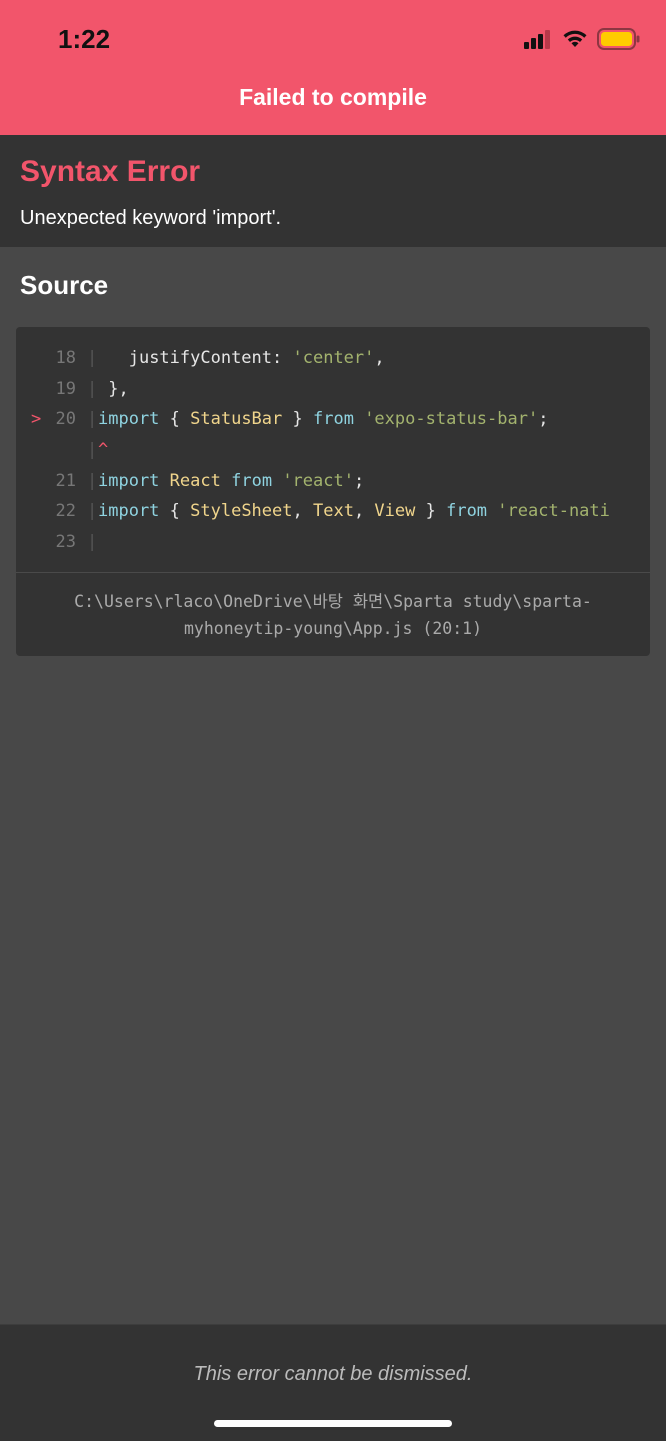 The width and height of the screenshot is (666, 1441). I want to click on code-line: 19 | },, so click(333, 389).